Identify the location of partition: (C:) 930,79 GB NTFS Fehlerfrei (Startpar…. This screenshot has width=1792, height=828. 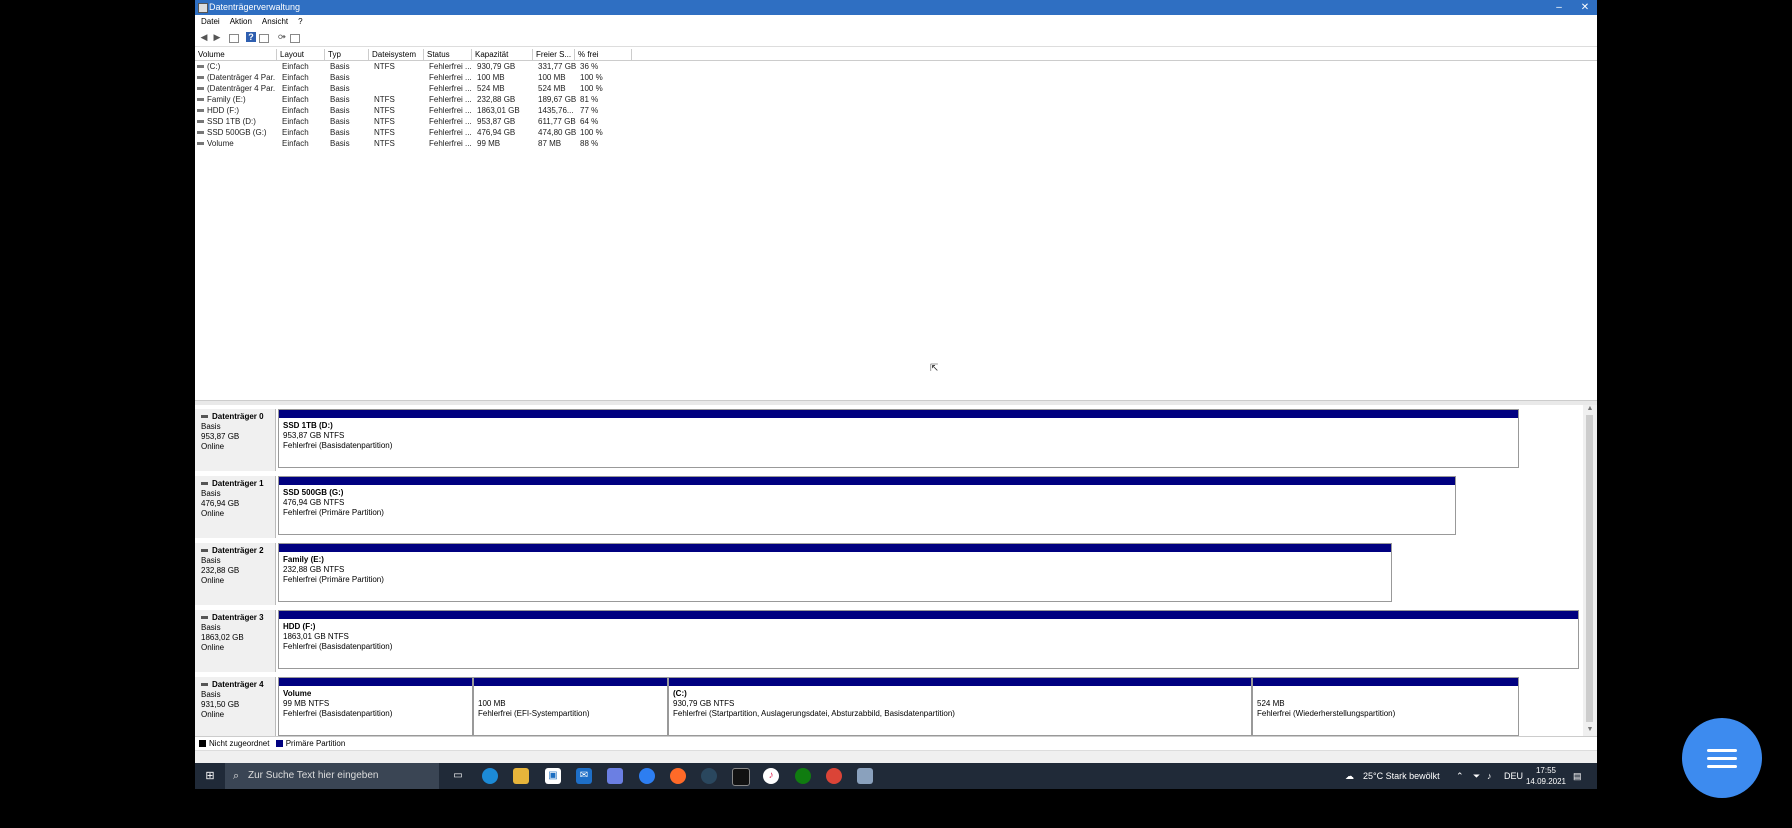
(960, 706).